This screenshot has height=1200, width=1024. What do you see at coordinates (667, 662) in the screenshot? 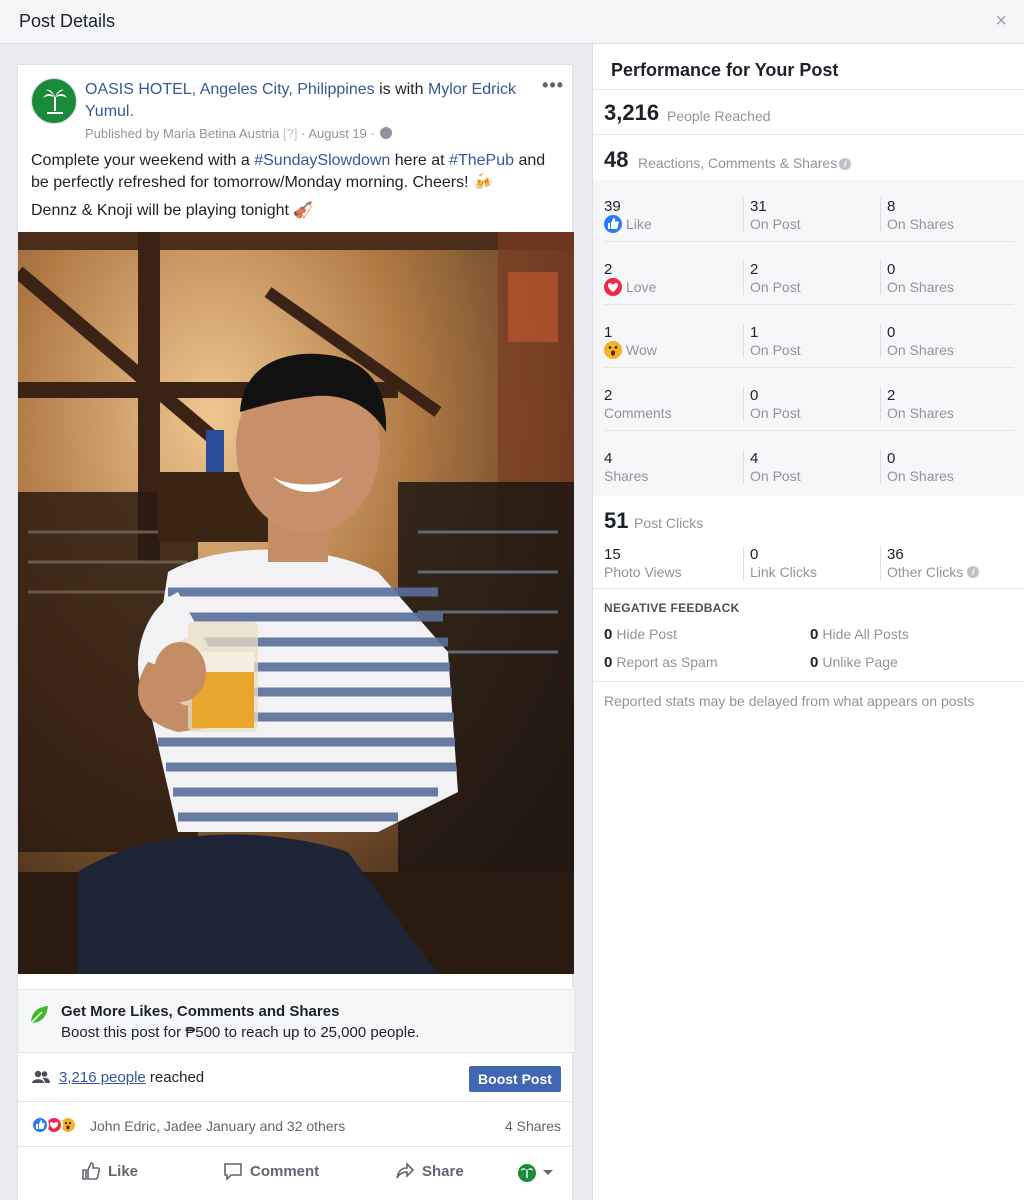
I see `spam-label: Report as Spam` at bounding box center [667, 662].